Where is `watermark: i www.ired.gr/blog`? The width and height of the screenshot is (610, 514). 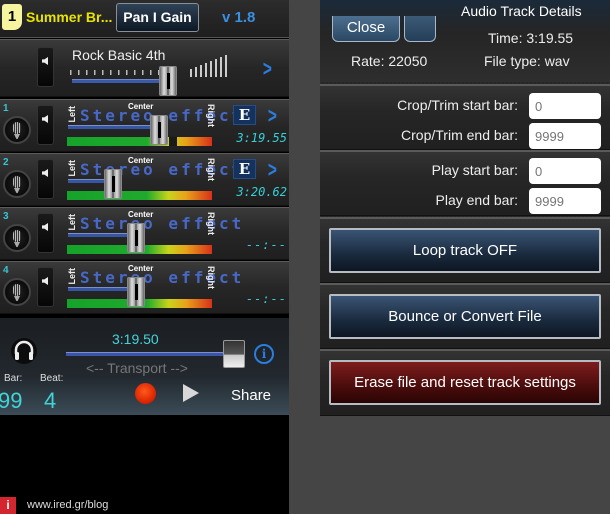 watermark: i www.ired.gr/blog is located at coordinates (144, 505).